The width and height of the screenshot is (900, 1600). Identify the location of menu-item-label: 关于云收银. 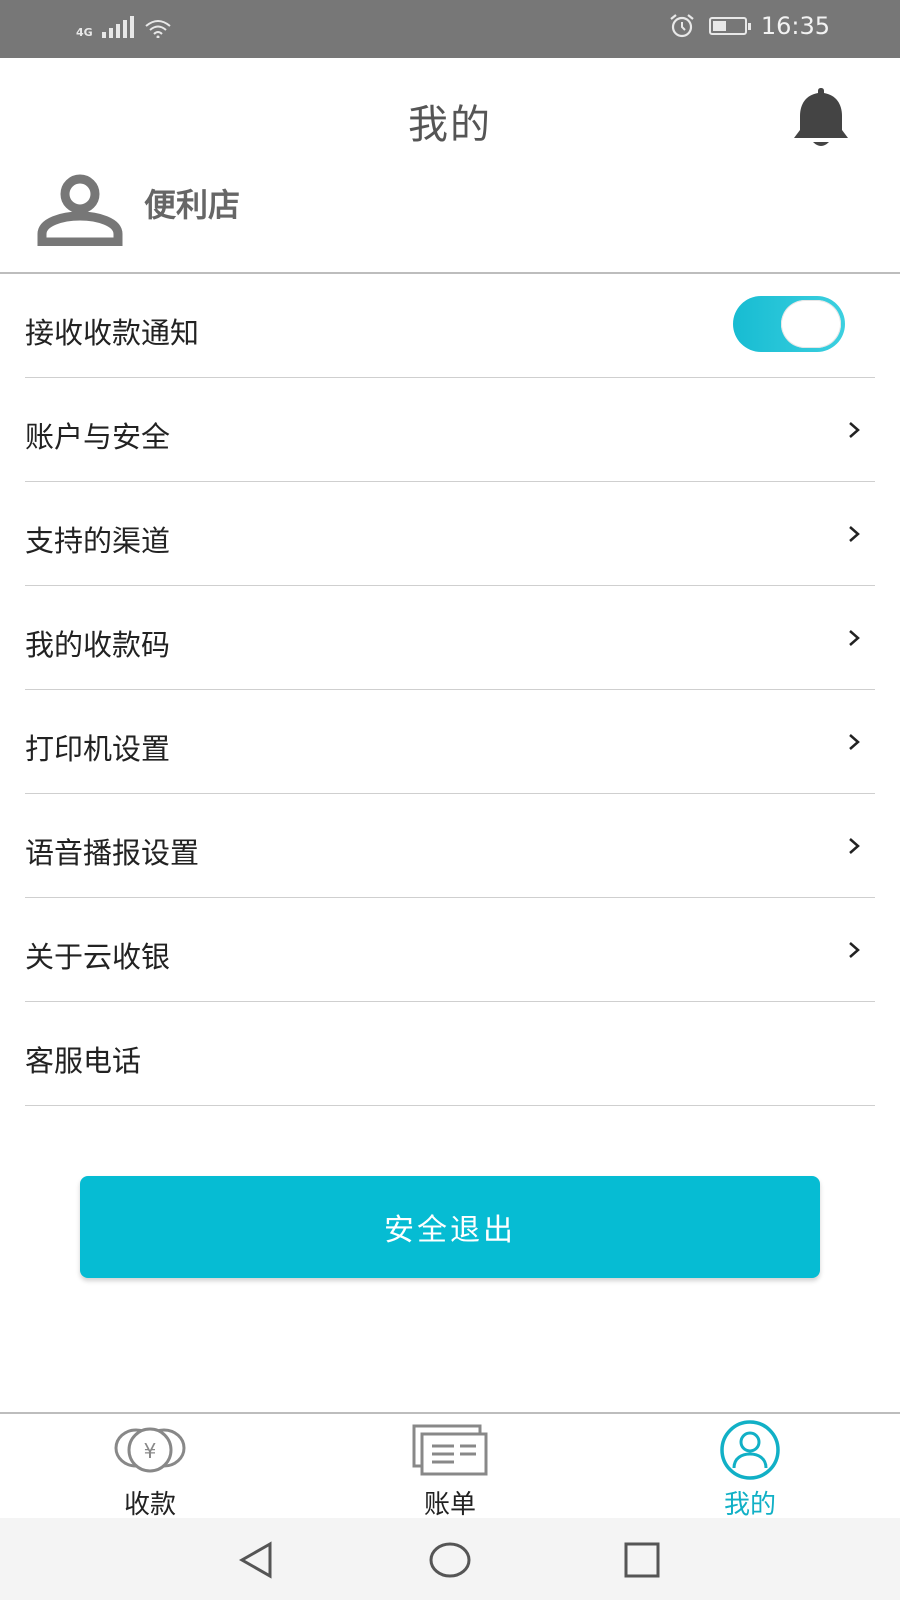
(98, 957).